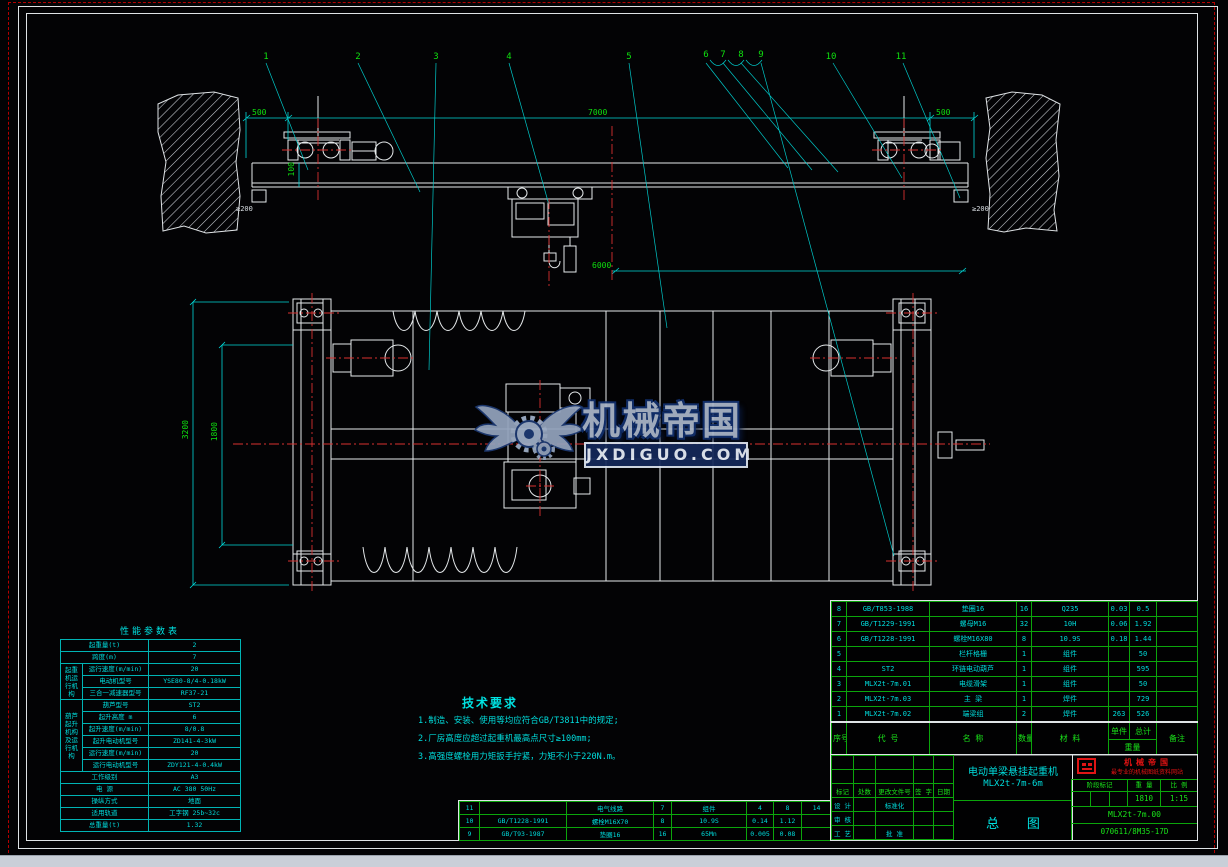 The image size is (1228, 867). Describe the element at coordinates (1099, 785) in the screenshot. I see `stage-mark-label: 阶段标记` at that location.